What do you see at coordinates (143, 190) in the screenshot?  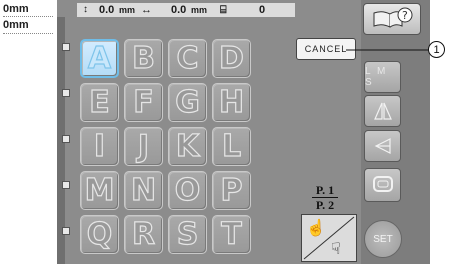 I see `letter-key-n: N` at bounding box center [143, 190].